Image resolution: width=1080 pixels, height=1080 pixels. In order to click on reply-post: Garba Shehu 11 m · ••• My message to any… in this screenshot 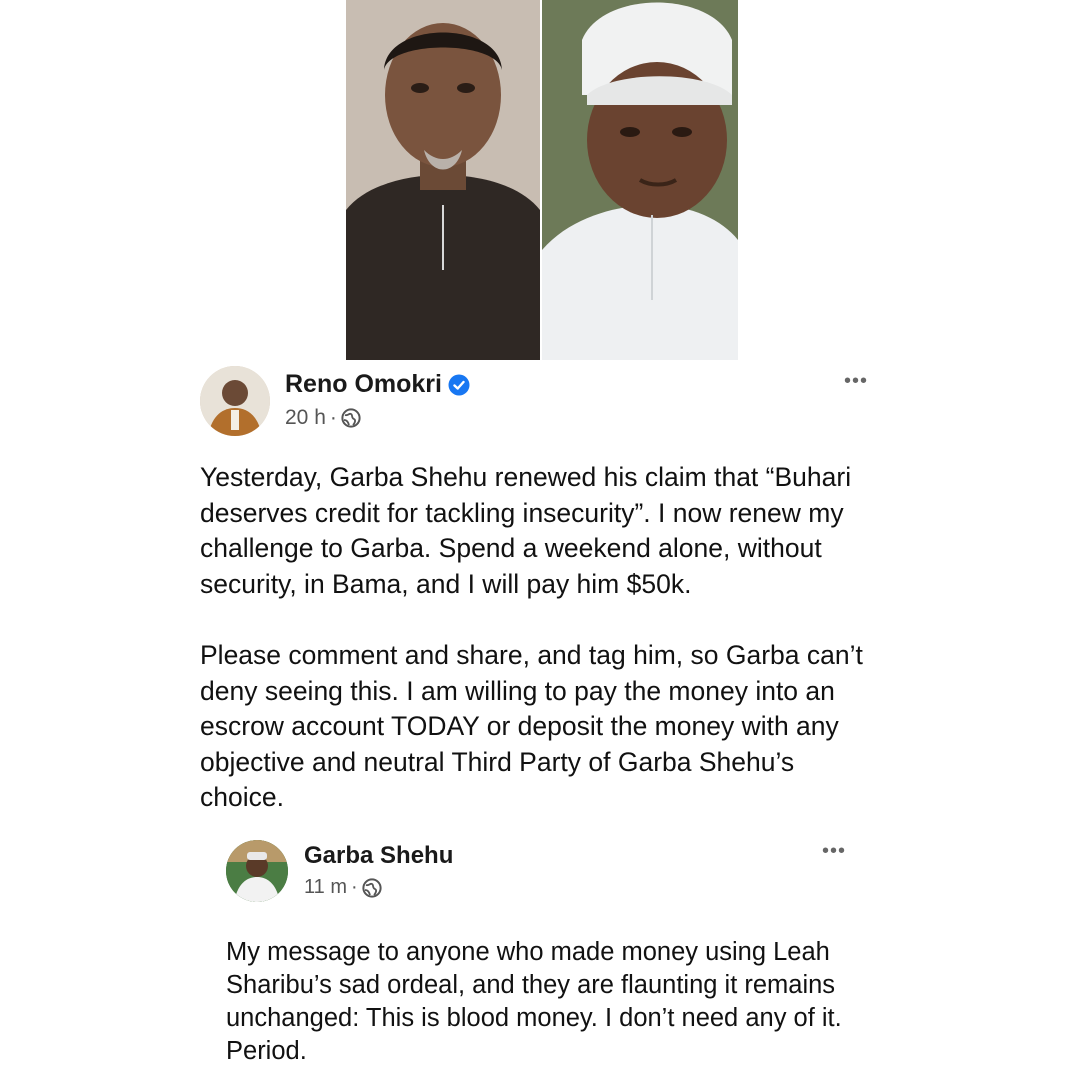, I will do `click(541, 954)`.